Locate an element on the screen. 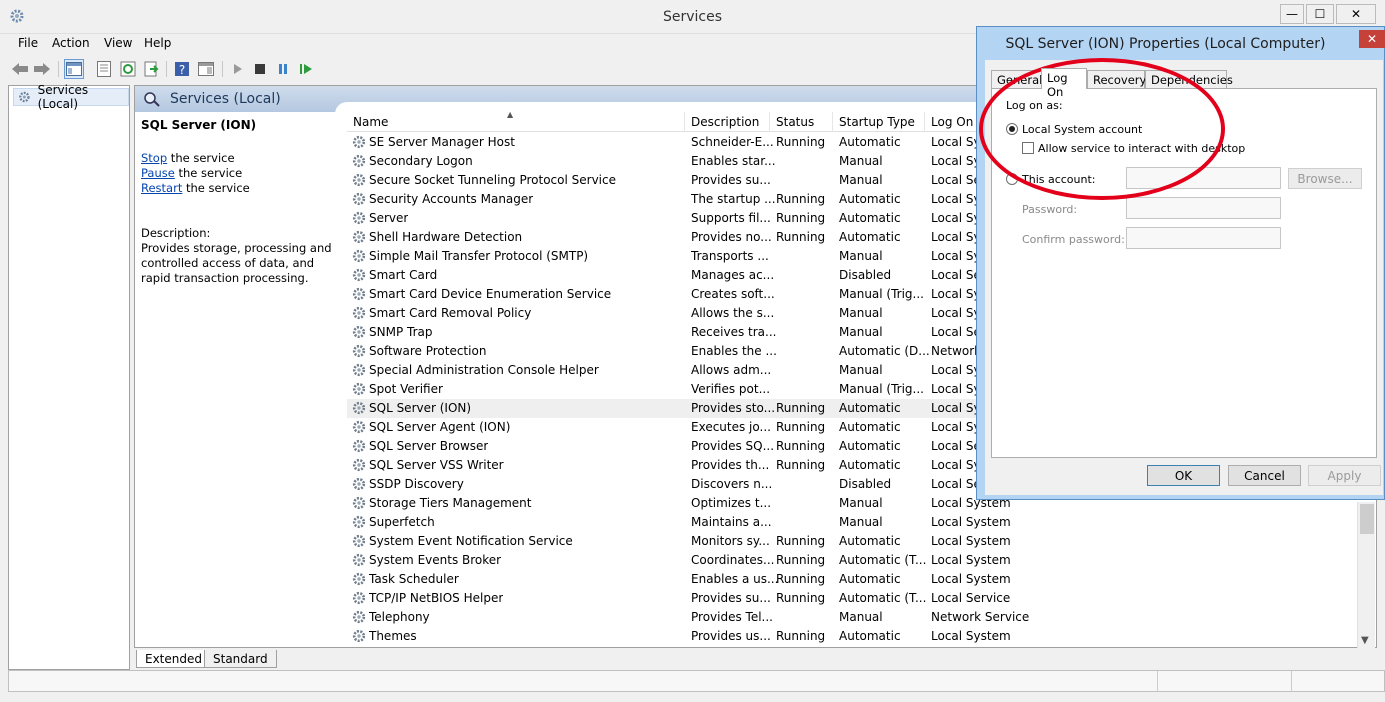 The width and height of the screenshot is (1385, 702). column-header-description: Description is located at coordinates (727, 122).